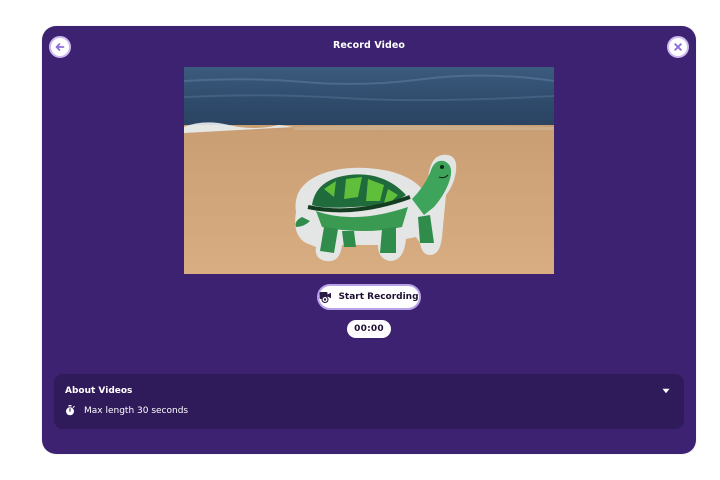 This screenshot has height=480, width=720. I want to click on about-videos-toggle, so click(666, 391).